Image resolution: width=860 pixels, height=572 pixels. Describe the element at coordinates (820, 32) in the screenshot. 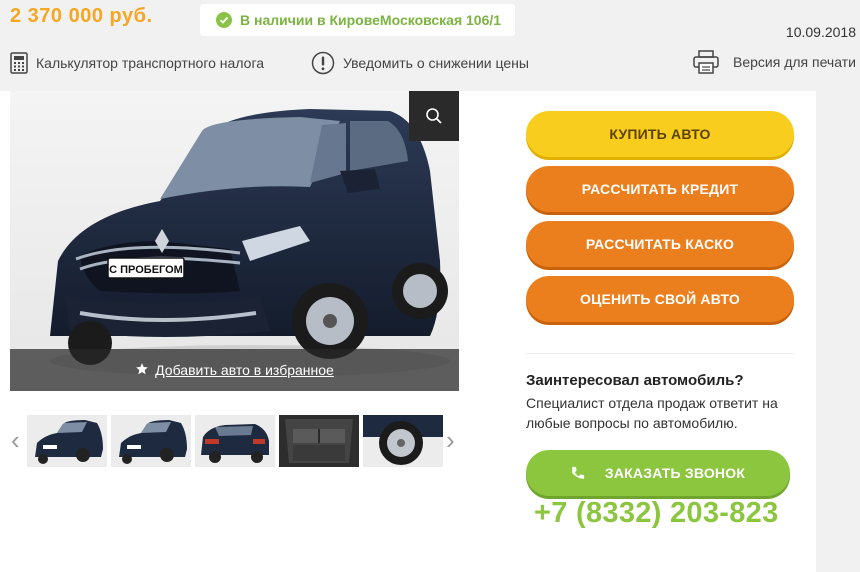

I see `listing-date: 10.09.2018` at that location.